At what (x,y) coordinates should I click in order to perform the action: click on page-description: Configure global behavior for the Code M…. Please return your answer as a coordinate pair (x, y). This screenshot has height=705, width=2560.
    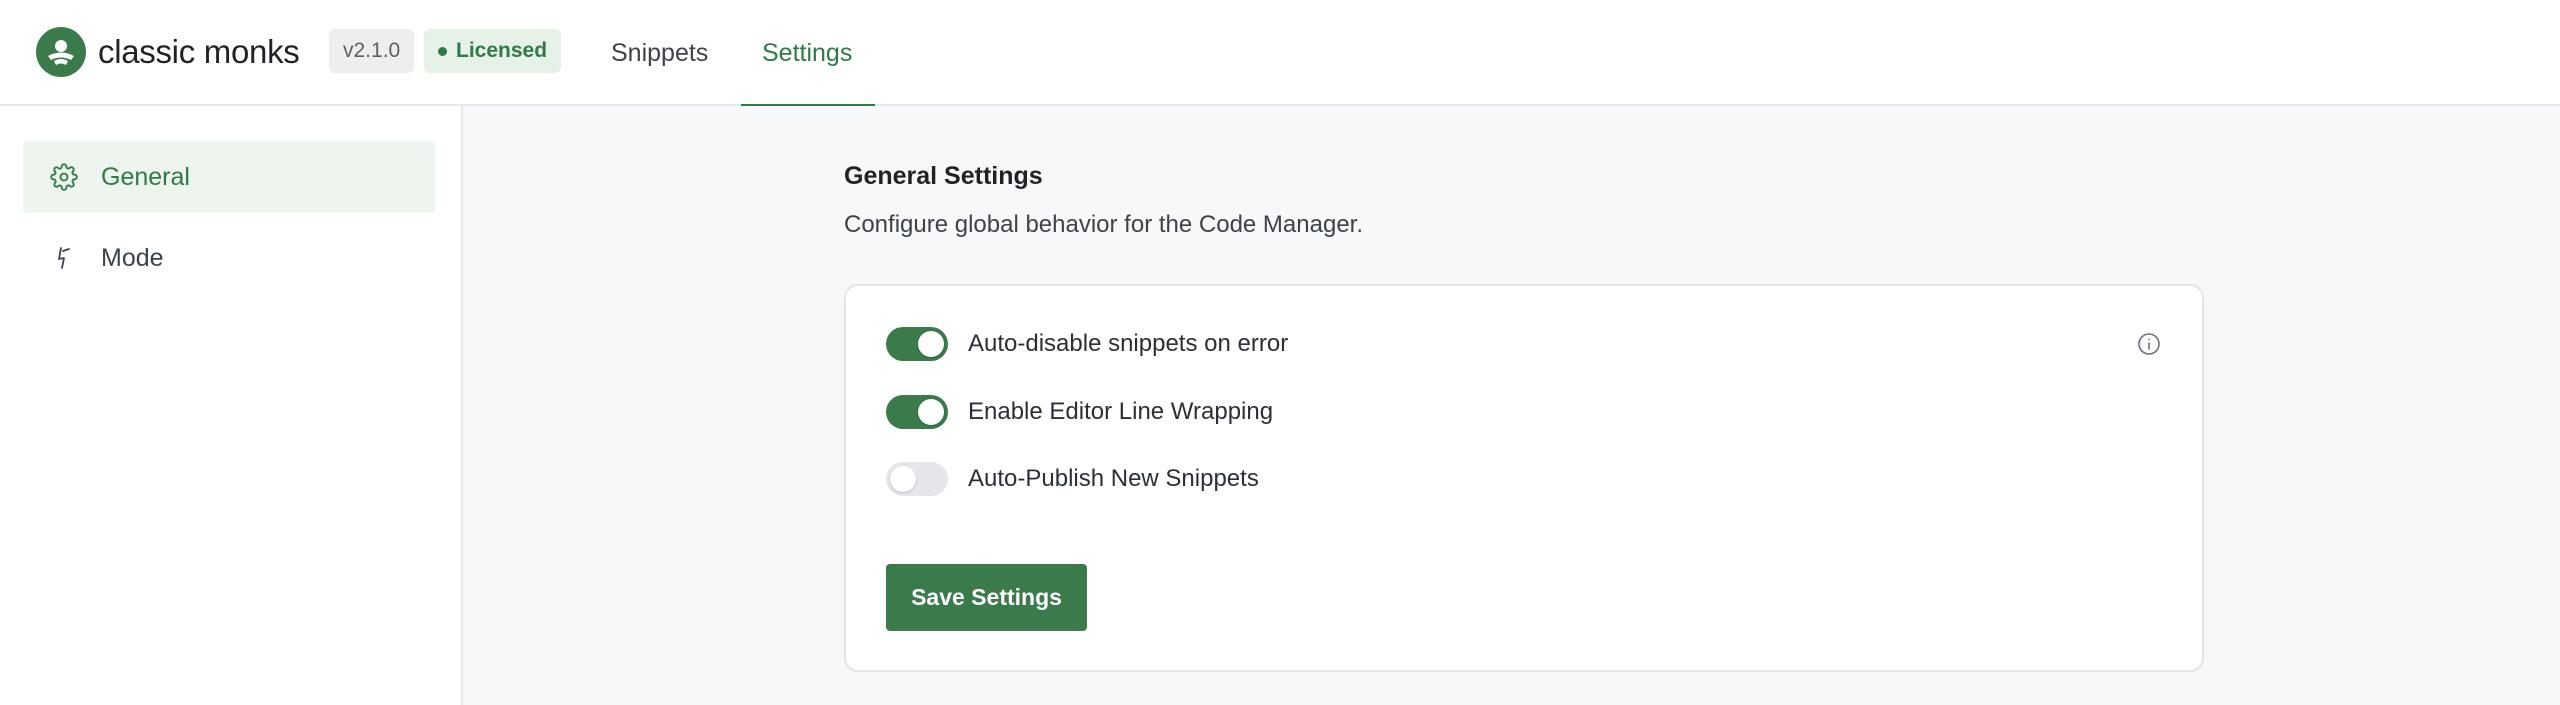
    Looking at the image, I should click on (1103, 224).